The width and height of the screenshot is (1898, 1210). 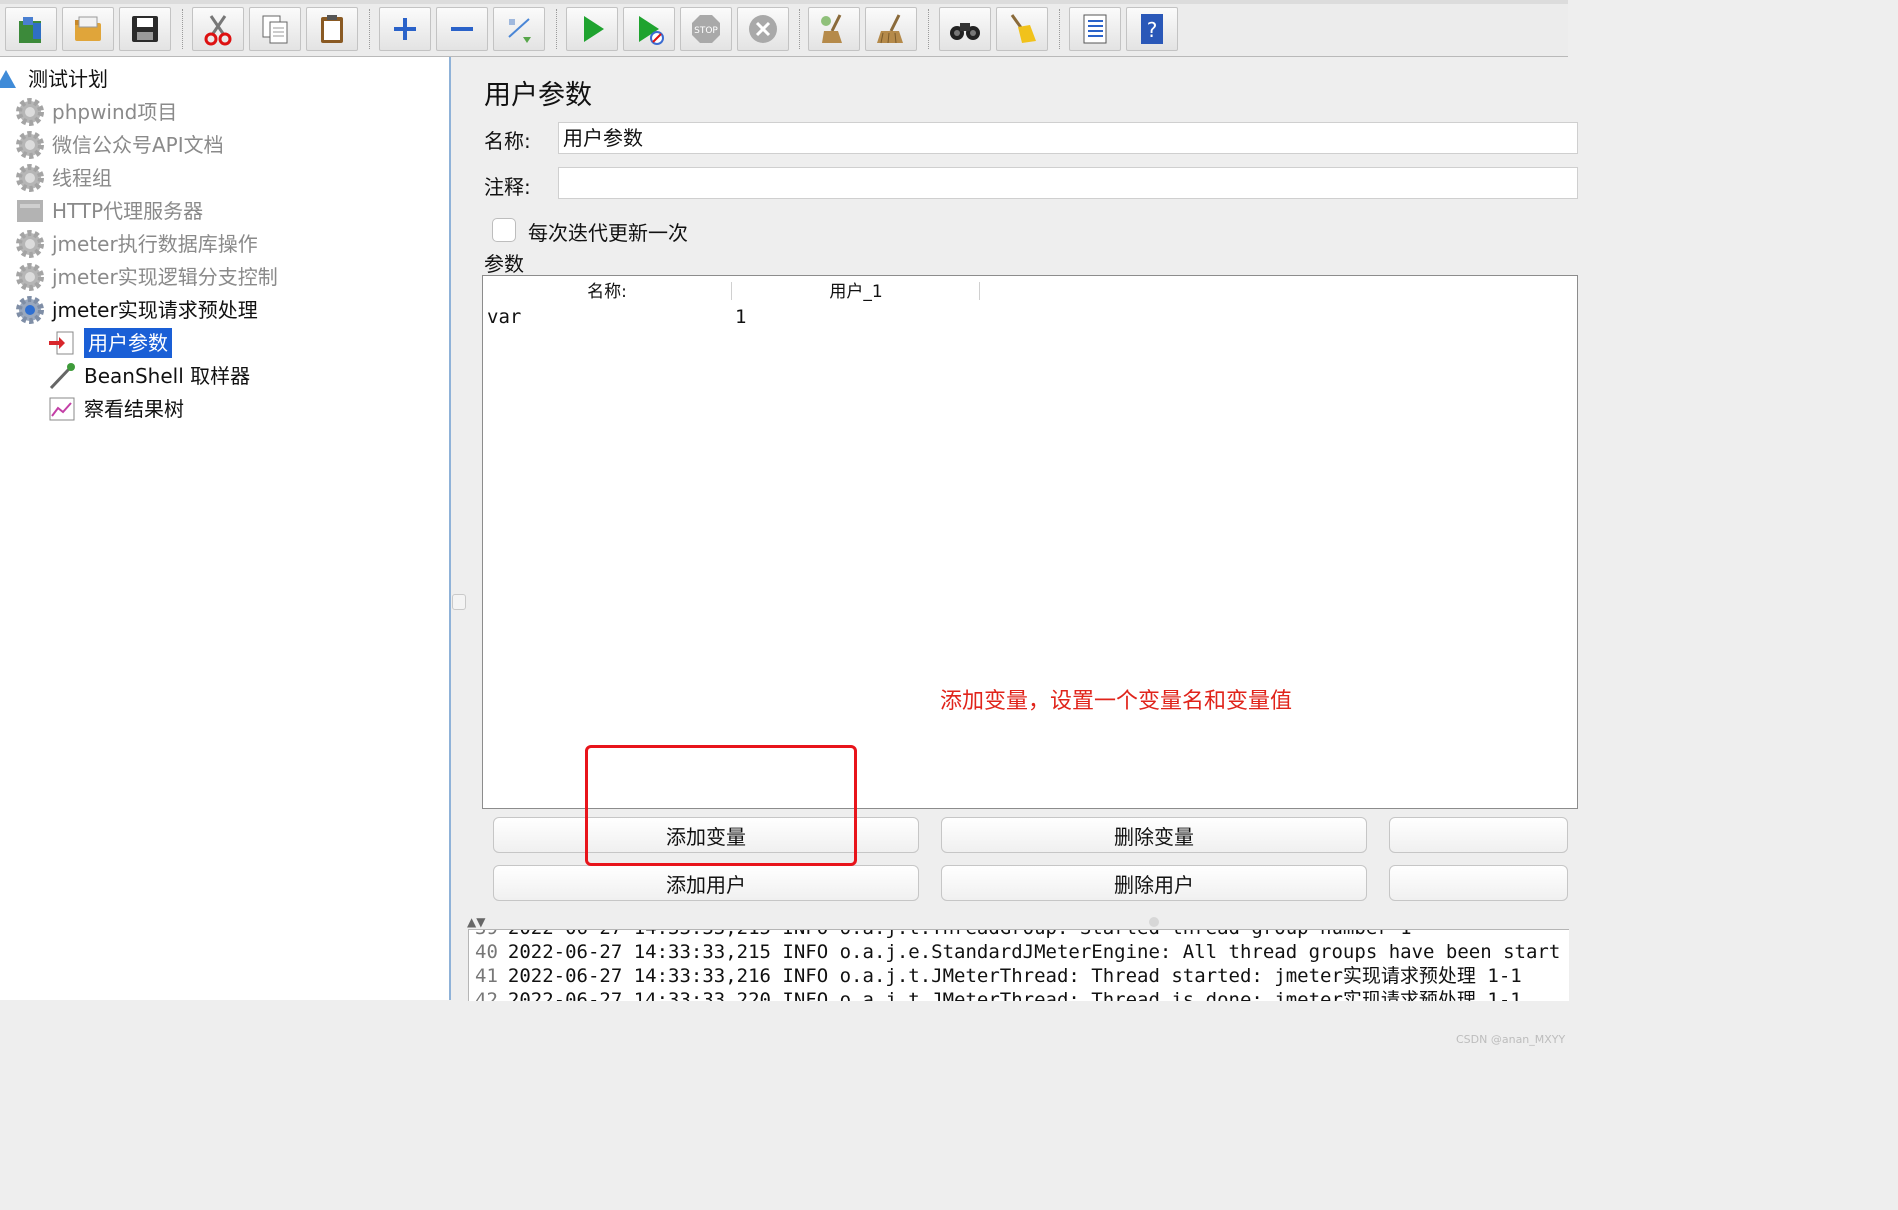 I want to click on log-collapse-arrows: ▲▼, so click(x=476, y=922).